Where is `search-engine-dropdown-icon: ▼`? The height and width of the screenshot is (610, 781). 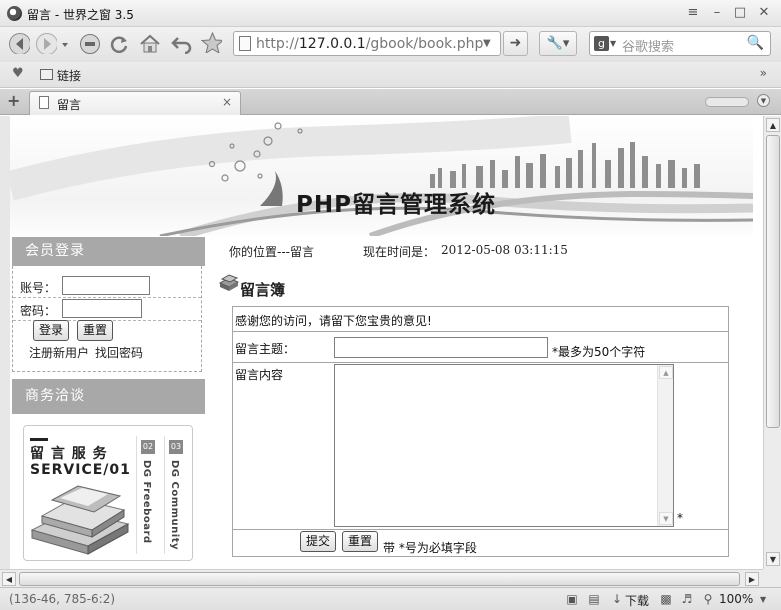 search-engine-dropdown-icon: ▼ is located at coordinates (613, 43).